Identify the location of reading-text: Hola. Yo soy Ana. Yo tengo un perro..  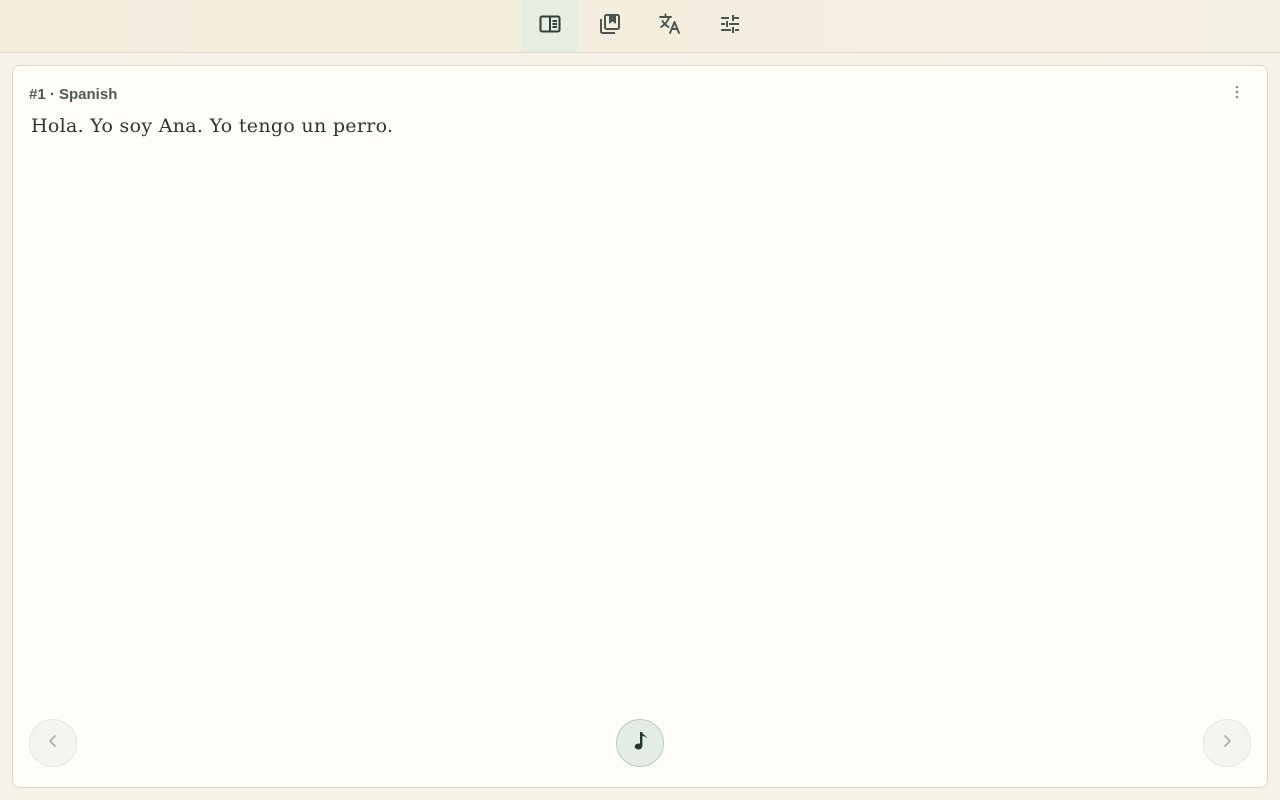
(212, 126).